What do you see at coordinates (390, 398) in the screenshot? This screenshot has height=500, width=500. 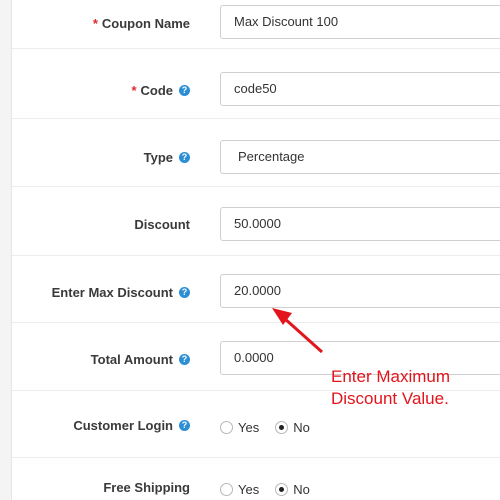 I see `annotation-line-2: Discount Value.` at bounding box center [390, 398].